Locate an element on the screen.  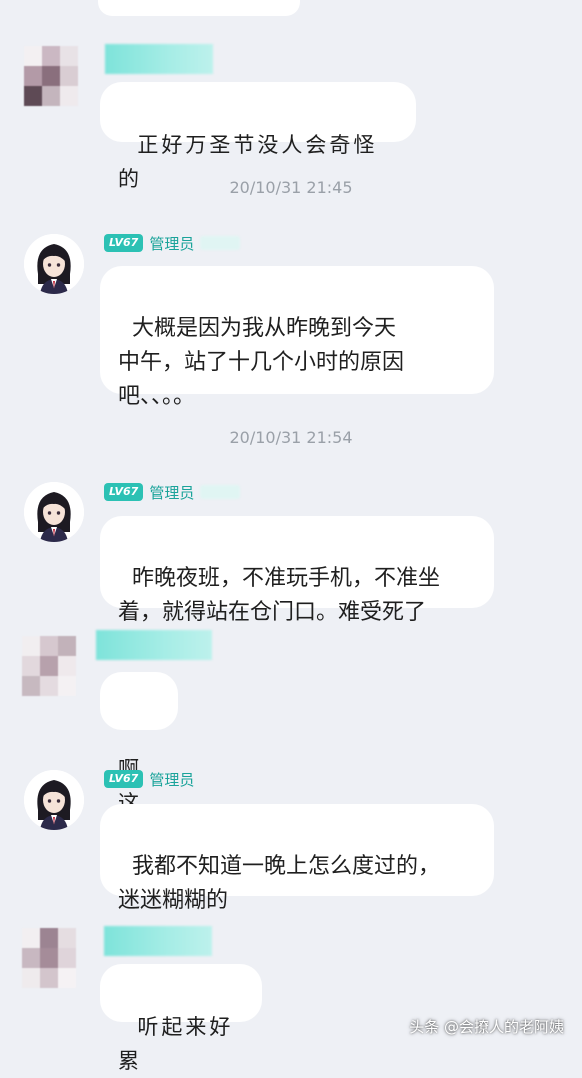
timestamp: 20/10/31 21:54 is located at coordinates (291, 437).